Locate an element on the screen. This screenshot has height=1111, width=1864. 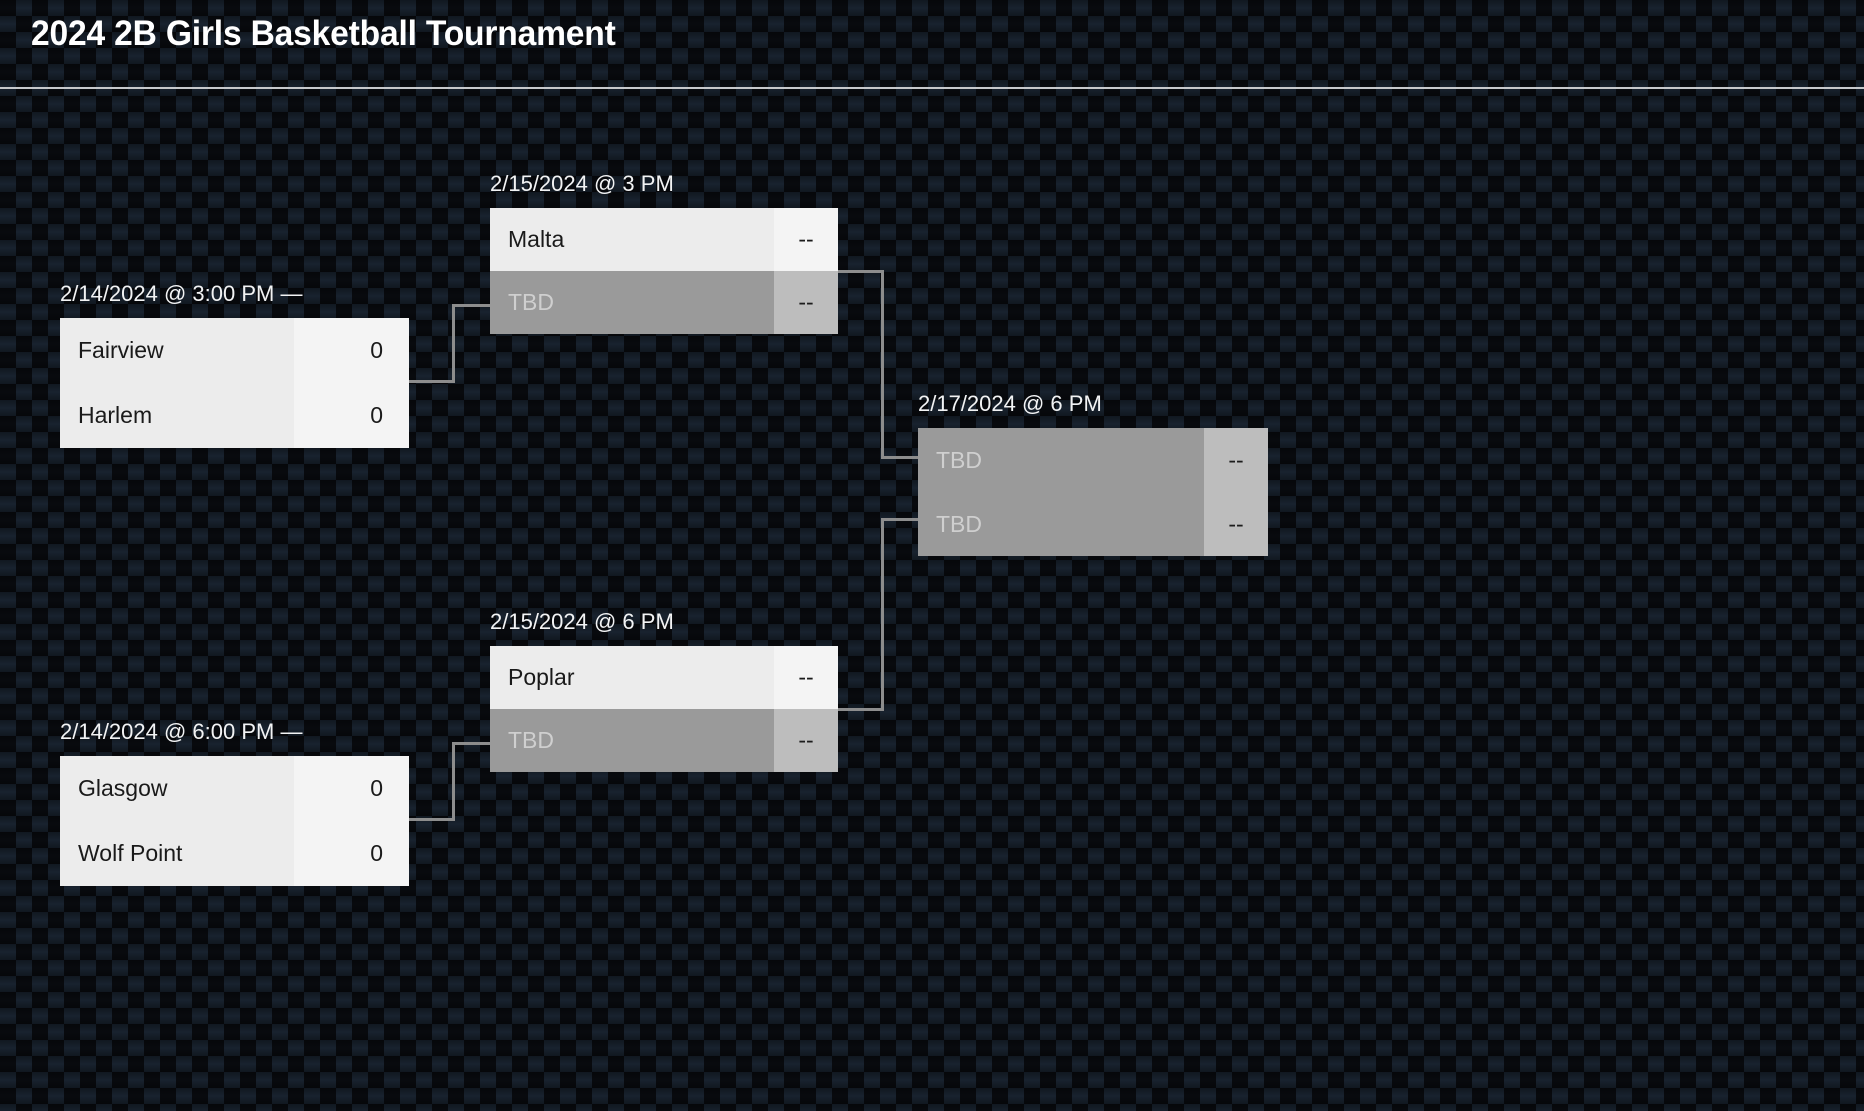
match-box-r2-m1: Malta -- TBD -- is located at coordinates (664, 271).